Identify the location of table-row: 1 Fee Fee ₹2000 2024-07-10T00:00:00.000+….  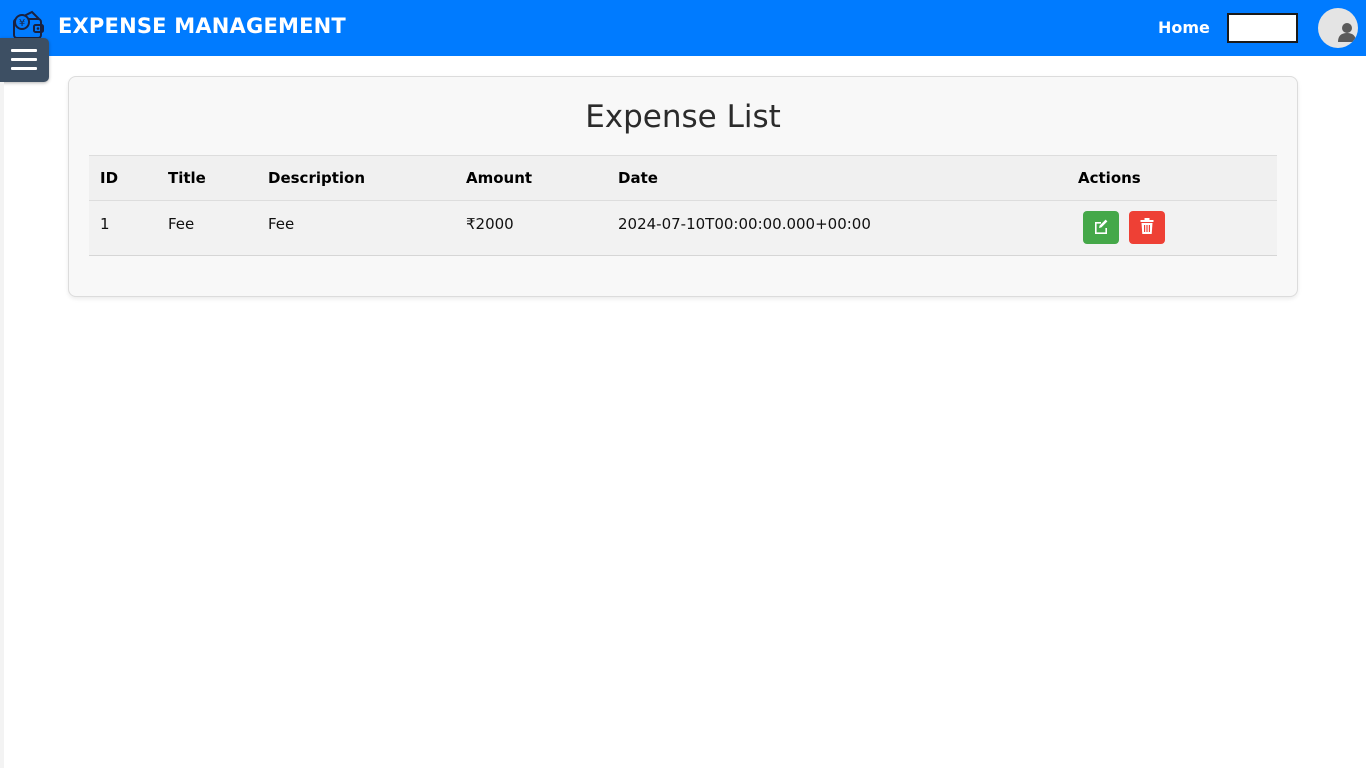
(683, 228).